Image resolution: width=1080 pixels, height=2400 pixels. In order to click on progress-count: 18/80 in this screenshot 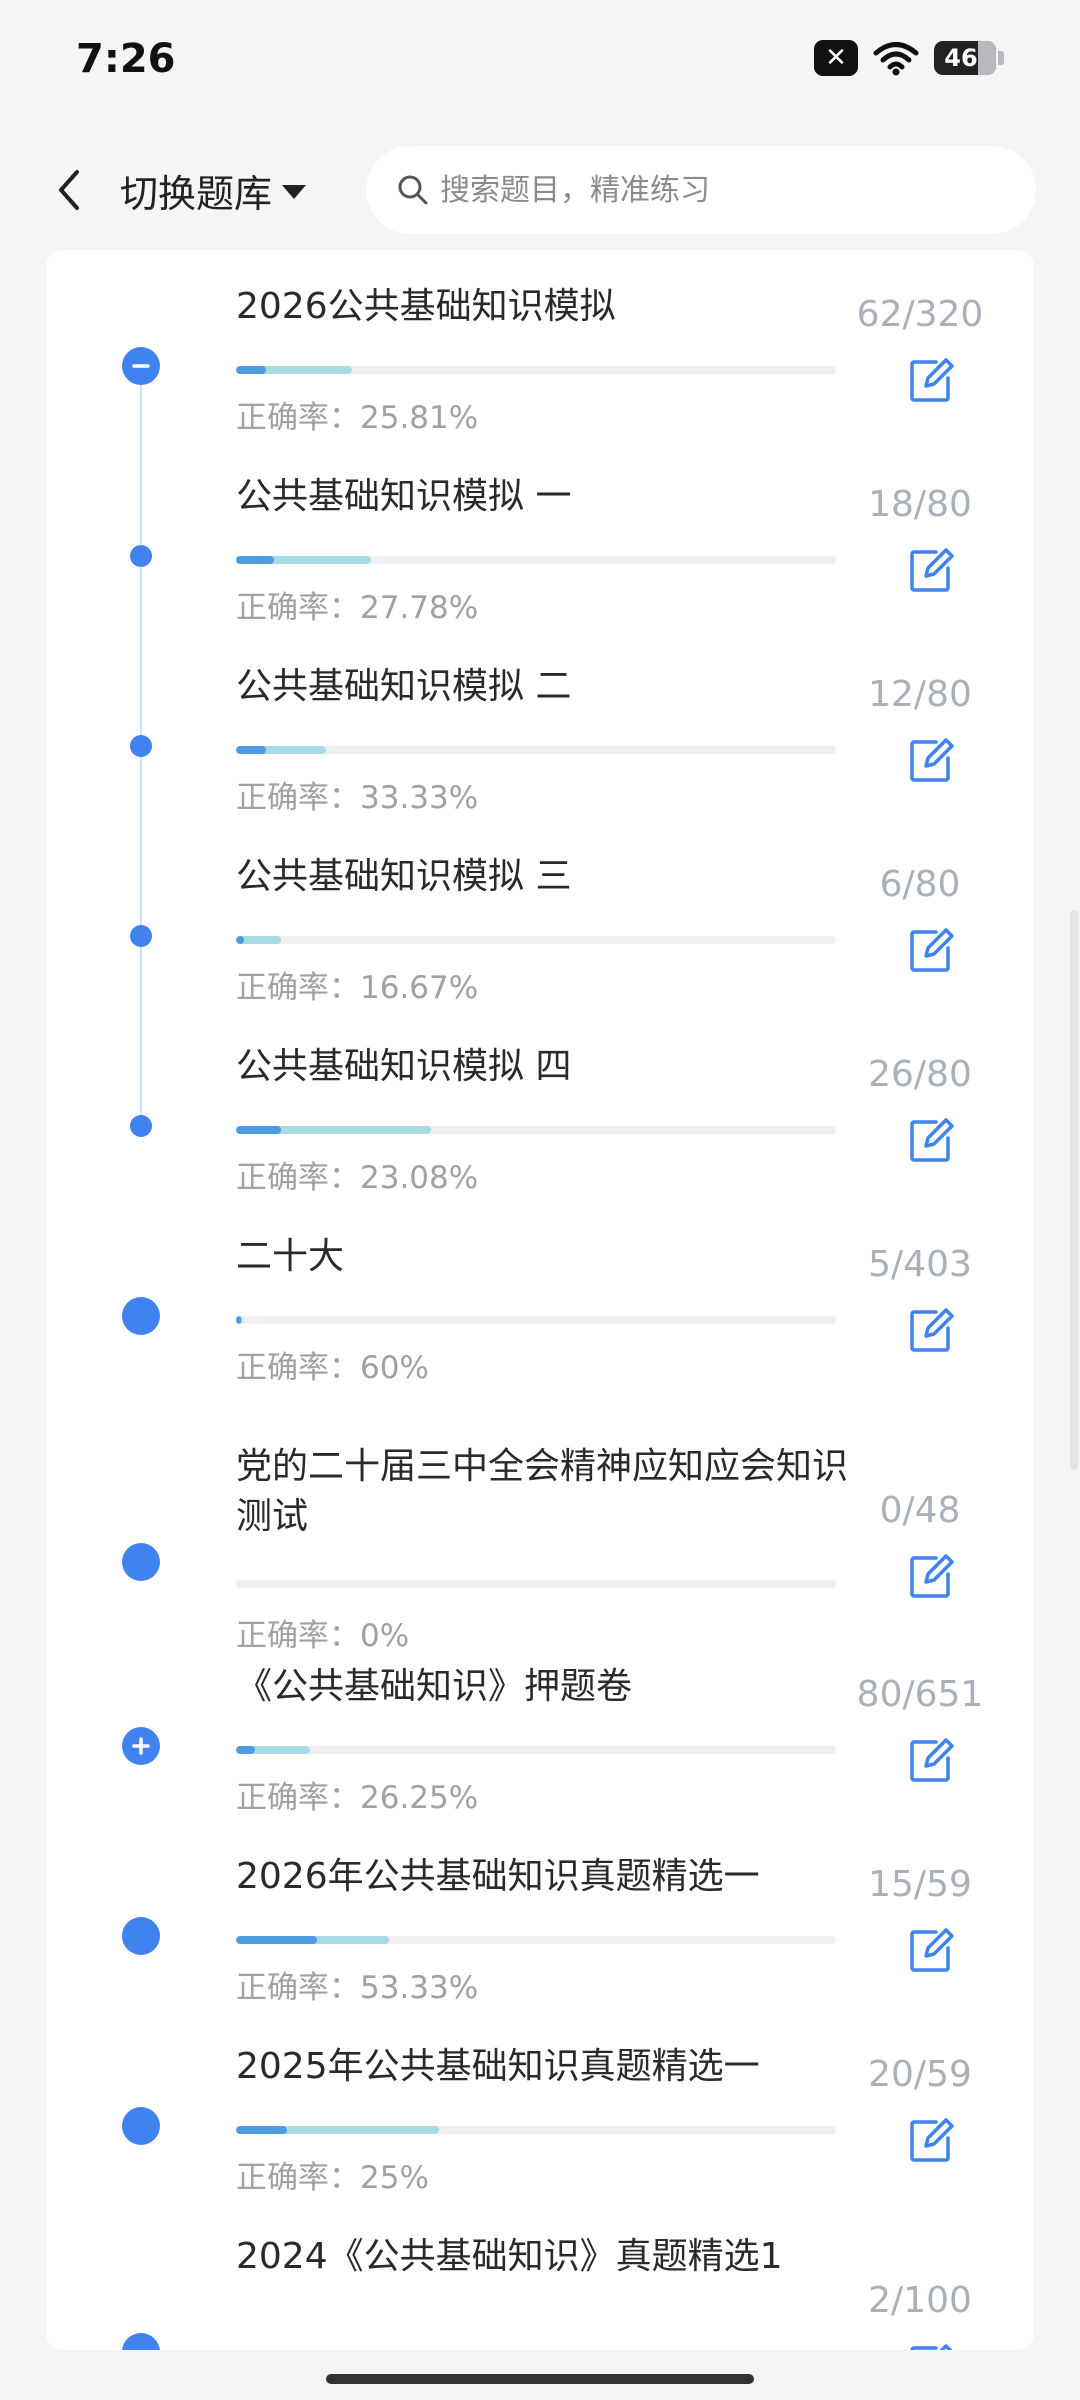, I will do `click(920, 504)`.